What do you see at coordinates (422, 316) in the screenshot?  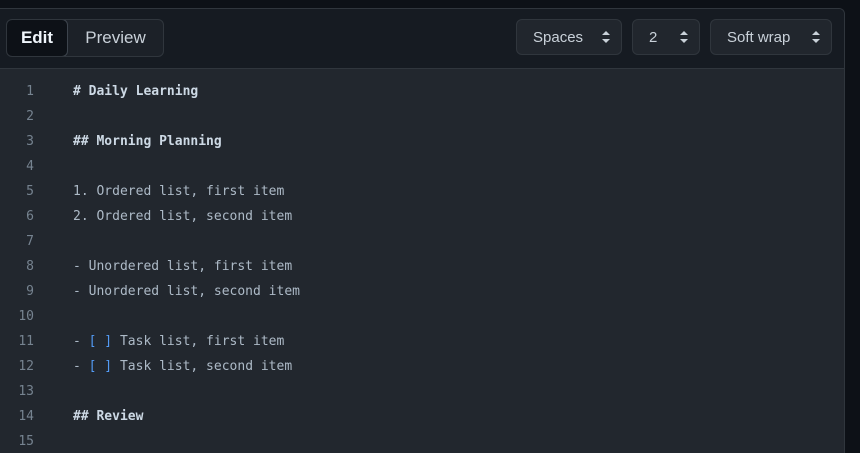 I see `code-line: 10` at bounding box center [422, 316].